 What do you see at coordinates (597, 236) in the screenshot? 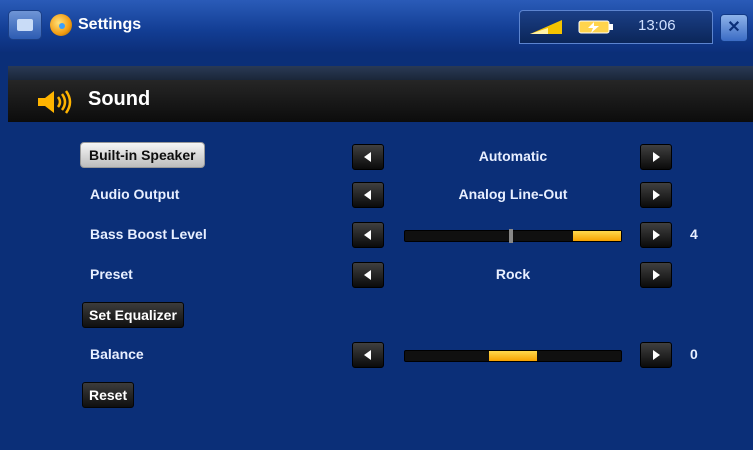
I see `bass-boost-fill` at bounding box center [597, 236].